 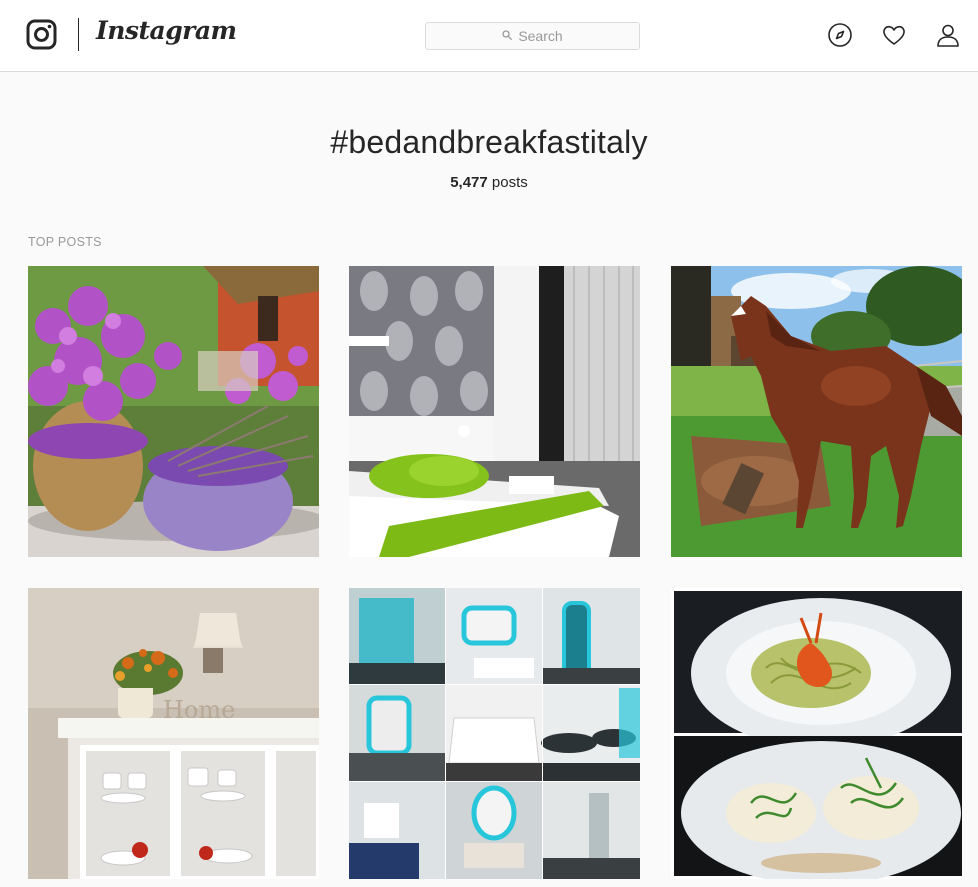 What do you see at coordinates (948, 35) in the screenshot?
I see `profile-icon` at bounding box center [948, 35].